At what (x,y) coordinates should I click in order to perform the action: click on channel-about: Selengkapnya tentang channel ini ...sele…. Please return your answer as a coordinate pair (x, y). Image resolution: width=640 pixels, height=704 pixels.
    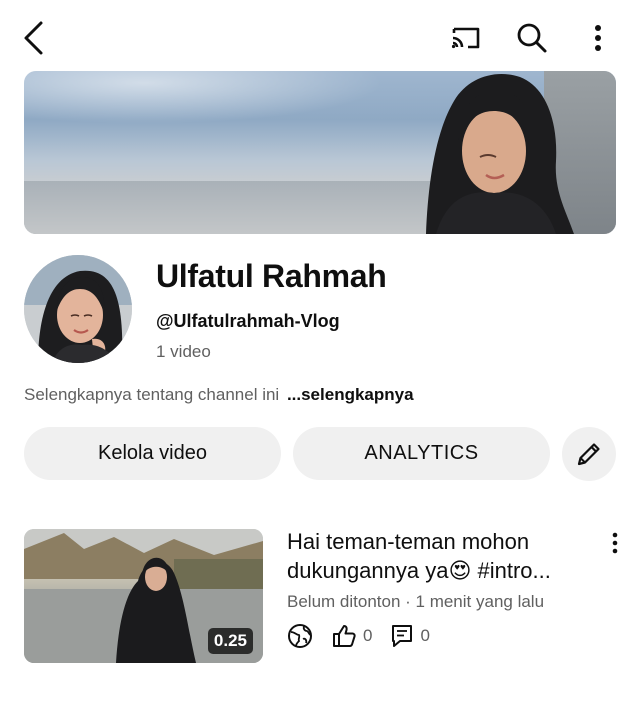
    Looking at the image, I should click on (219, 395).